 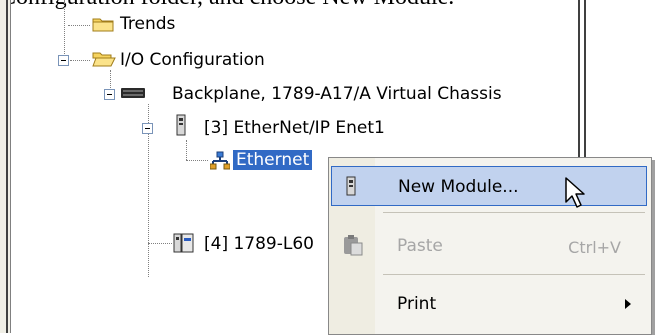 I want to click on submenu-arrow-icon, so click(x=628, y=304).